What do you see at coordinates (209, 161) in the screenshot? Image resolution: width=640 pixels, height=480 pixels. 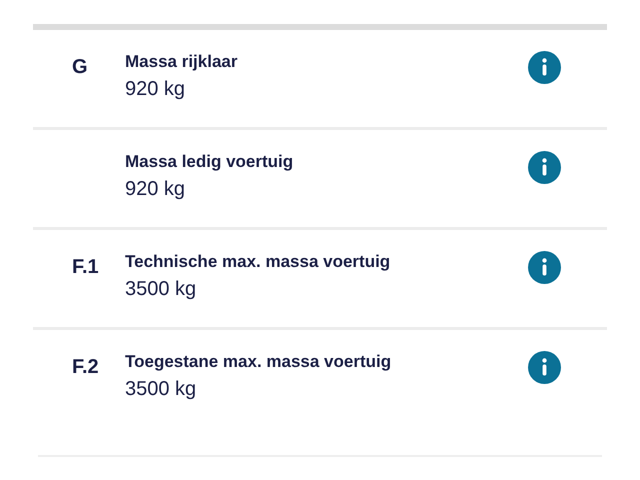 I see `field-label: Massa ledig voertuig` at bounding box center [209, 161].